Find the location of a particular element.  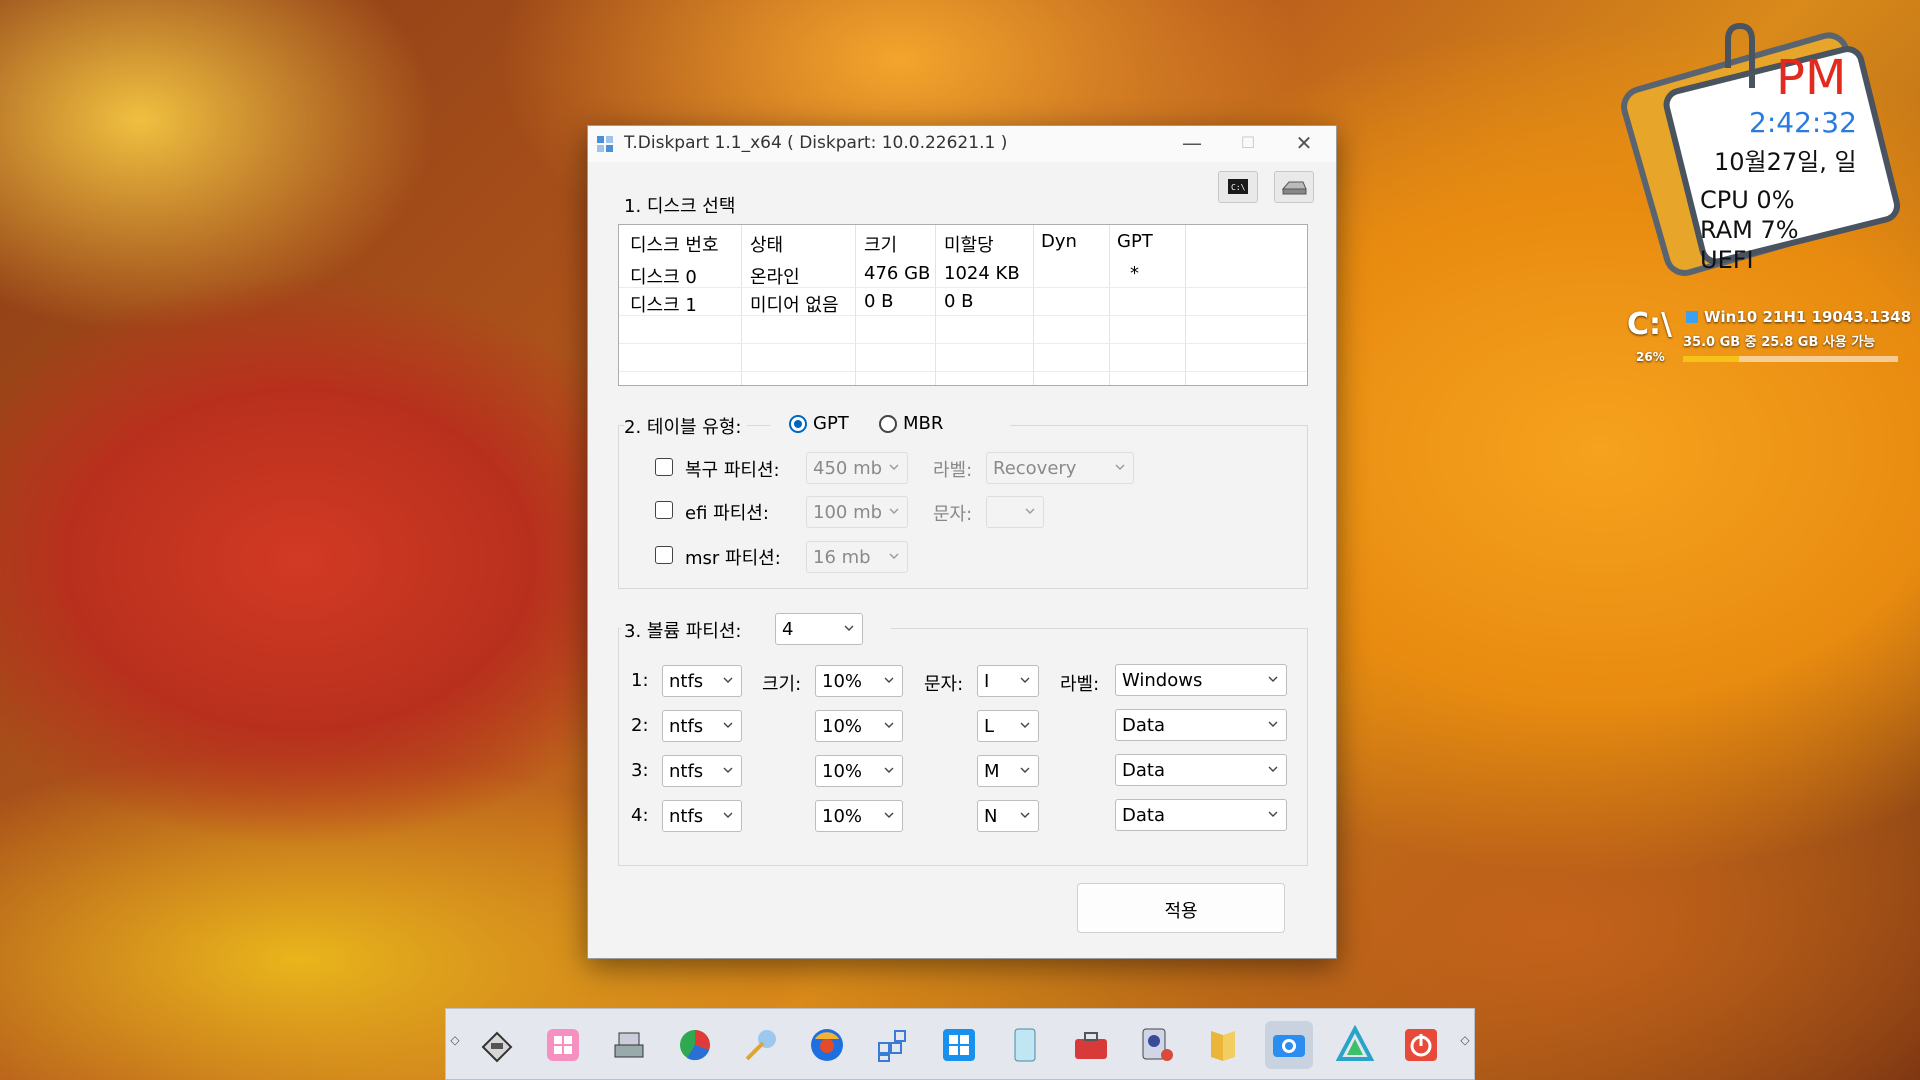

taskbar: ◇ ◇ is located at coordinates (960, 1044).